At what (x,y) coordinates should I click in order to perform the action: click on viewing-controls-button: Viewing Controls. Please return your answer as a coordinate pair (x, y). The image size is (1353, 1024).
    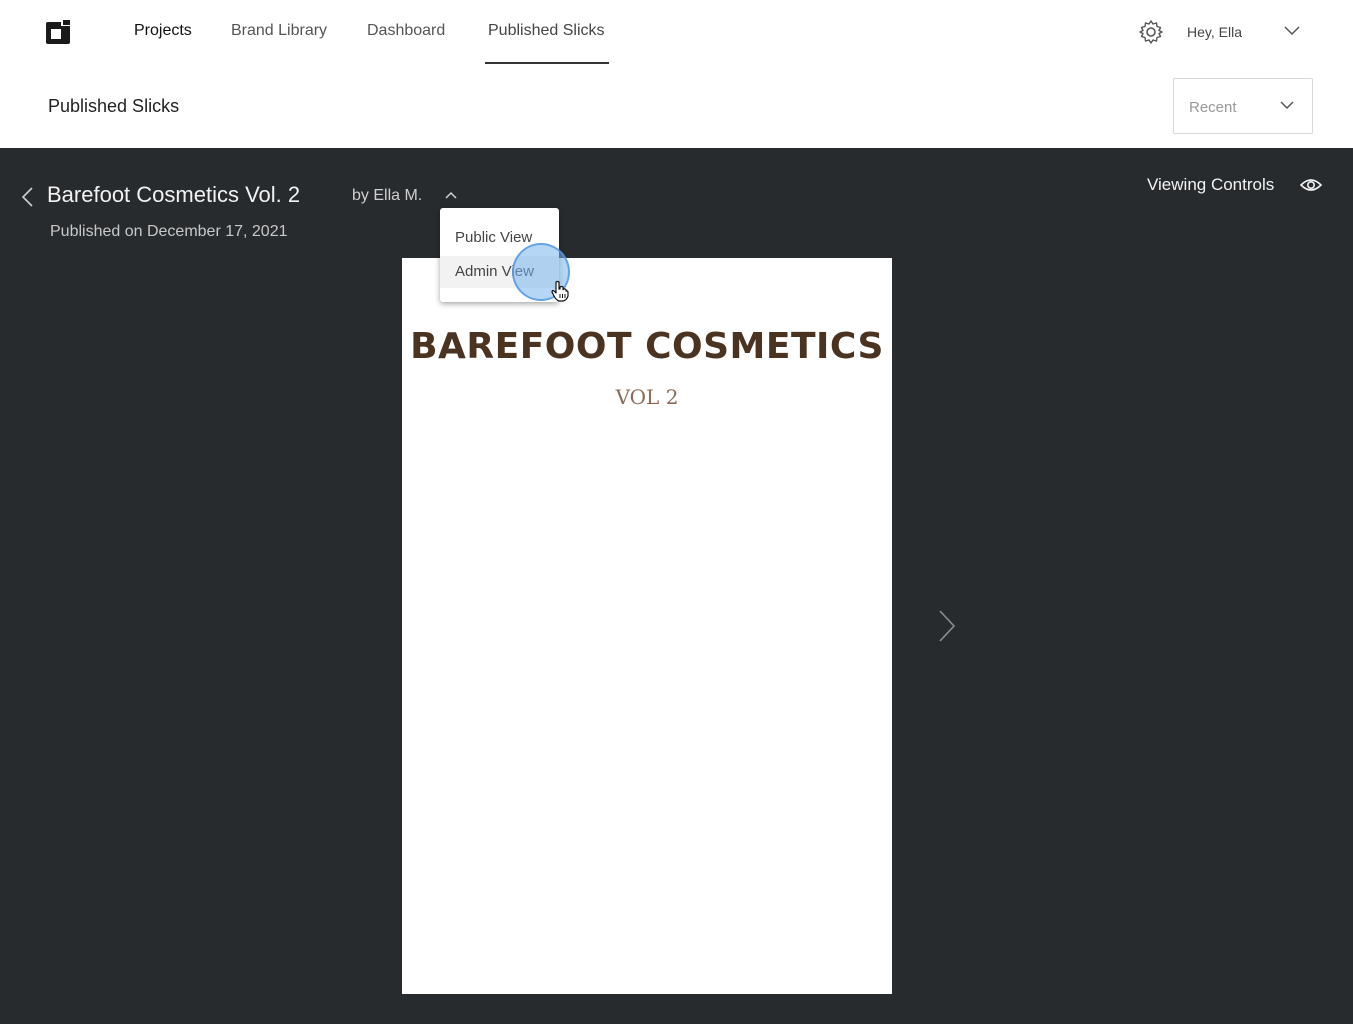
    Looking at the image, I should click on (1210, 185).